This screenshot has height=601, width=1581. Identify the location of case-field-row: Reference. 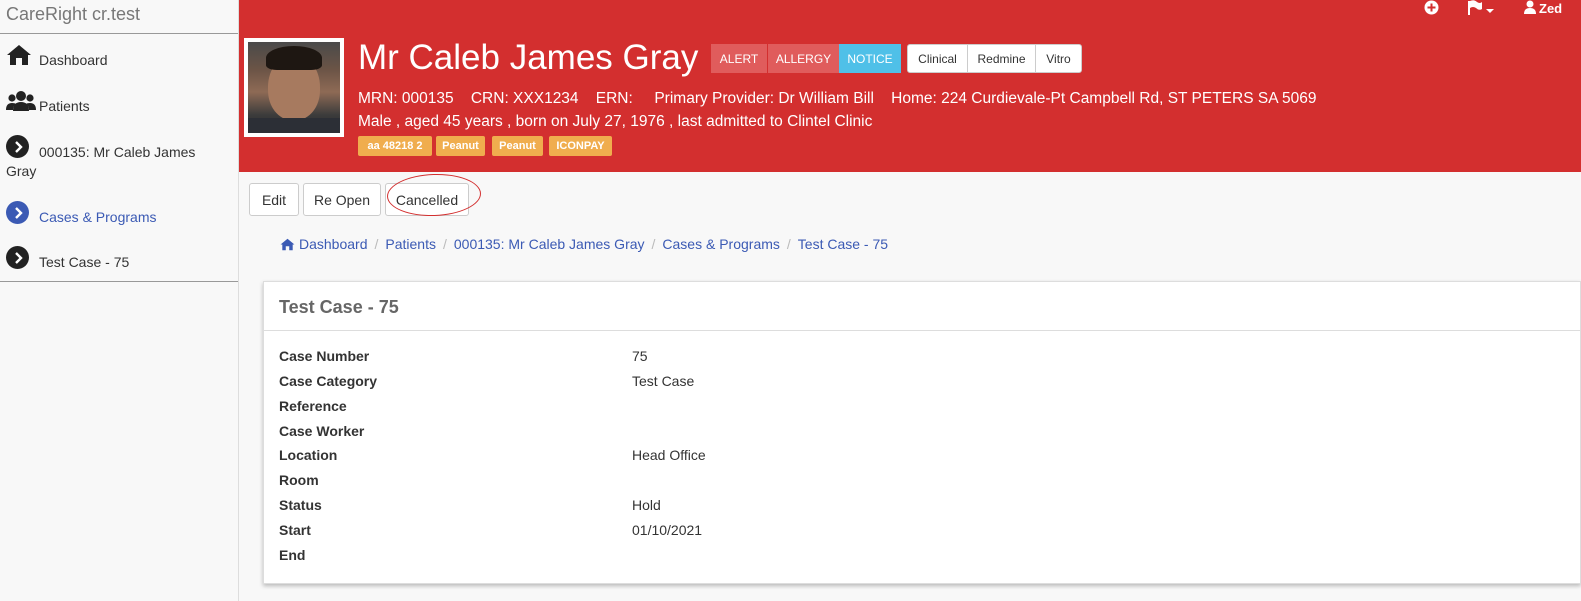
(879, 408).